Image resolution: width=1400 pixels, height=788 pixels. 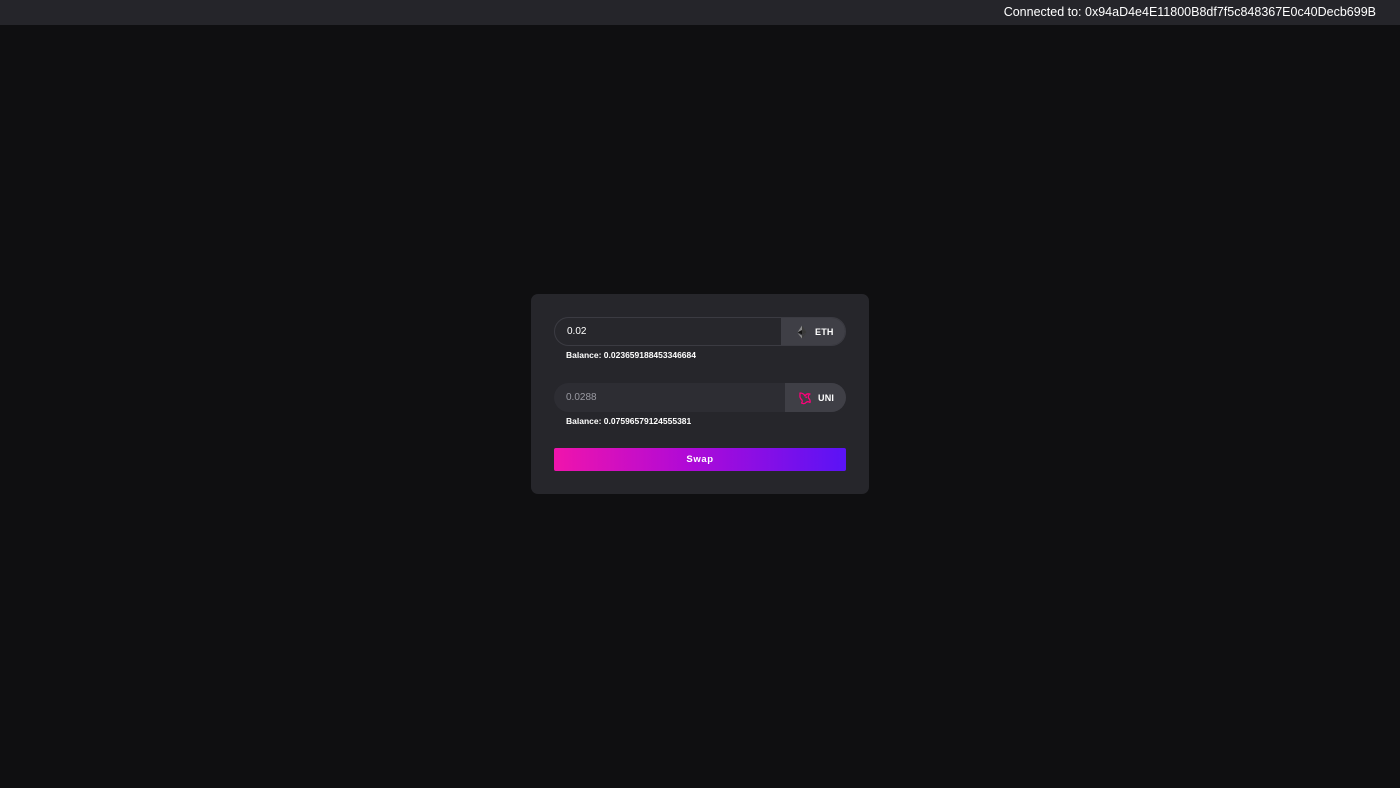 What do you see at coordinates (805, 398) in the screenshot?
I see `uniswap-icon` at bounding box center [805, 398].